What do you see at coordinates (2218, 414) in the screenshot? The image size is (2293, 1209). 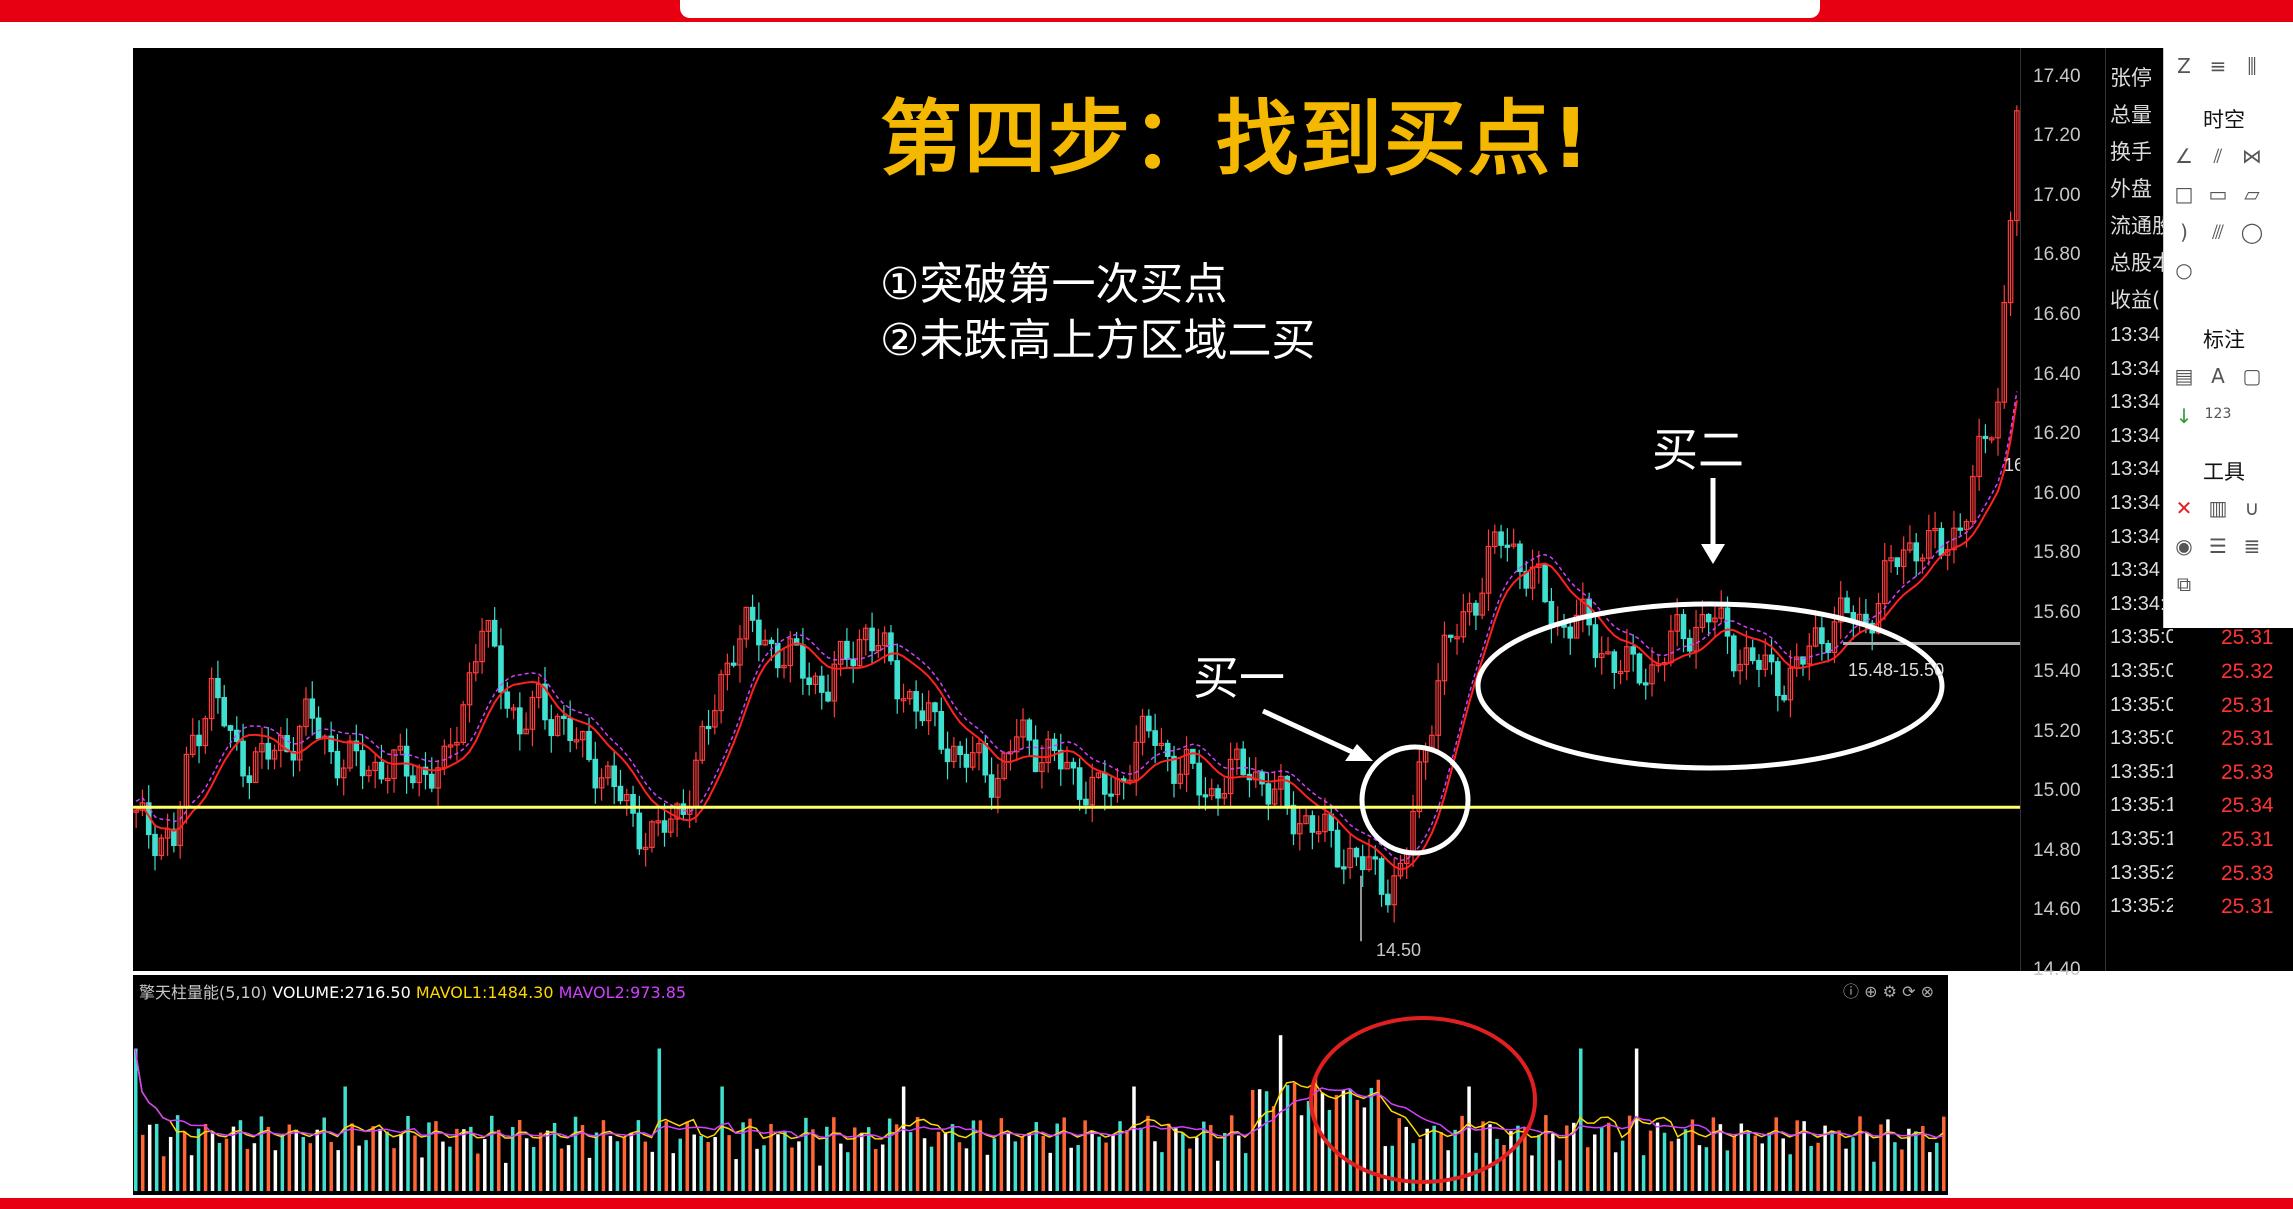 I see `number-tool-icon: 123` at bounding box center [2218, 414].